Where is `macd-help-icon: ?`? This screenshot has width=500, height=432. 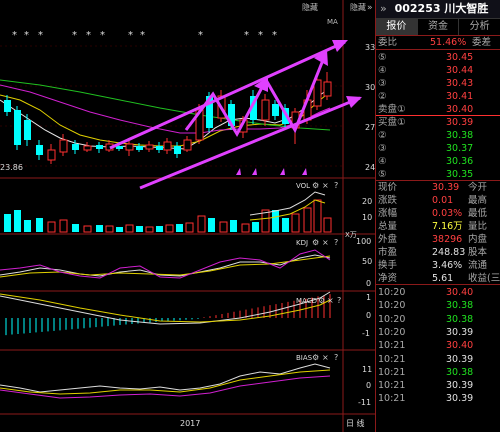 macd-help-icon: ? is located at coordinates (339, 300).